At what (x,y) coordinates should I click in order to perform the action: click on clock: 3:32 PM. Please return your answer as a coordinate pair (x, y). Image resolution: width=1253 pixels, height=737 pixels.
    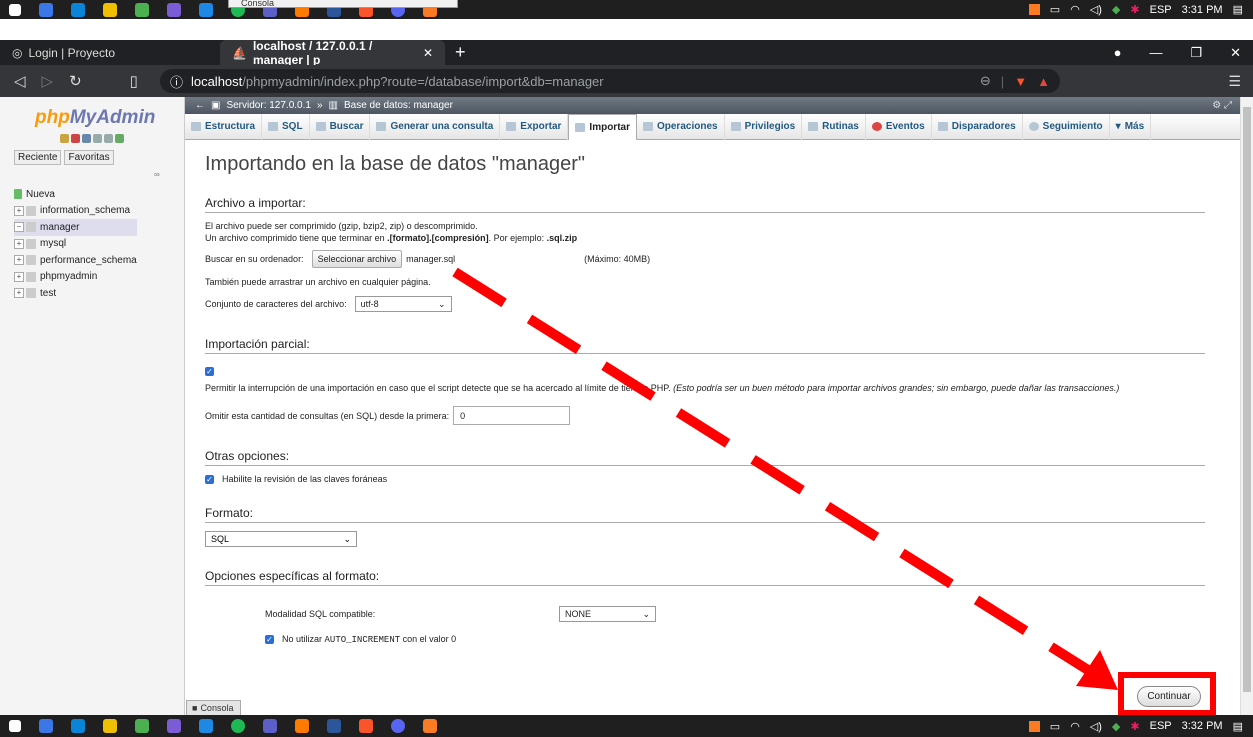
    Looking at the image, I should click on (1202, 726).